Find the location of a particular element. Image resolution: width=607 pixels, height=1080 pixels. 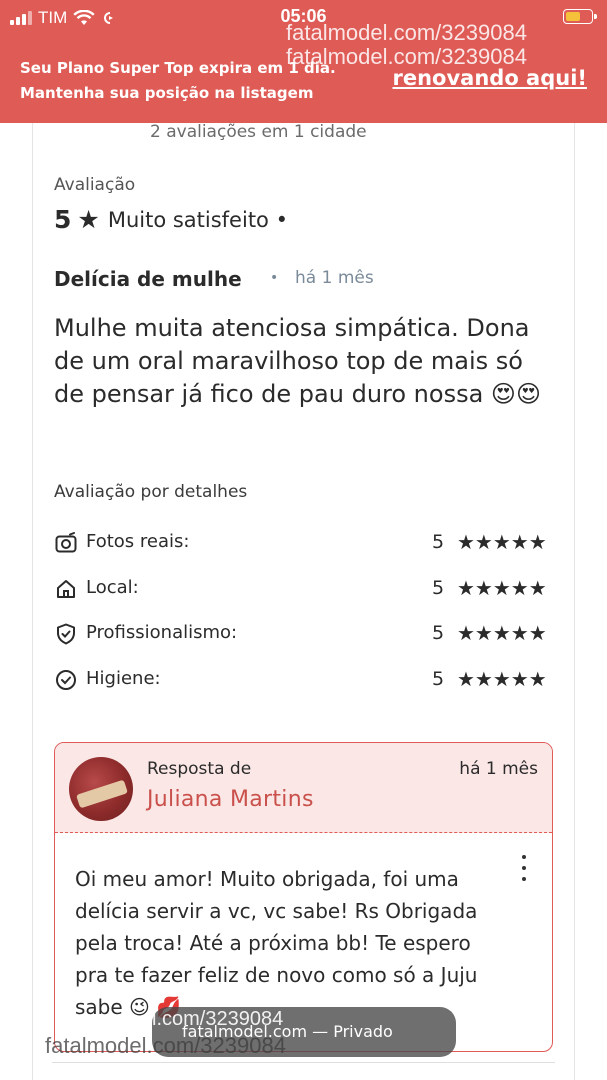

details-title: Avaliação por detalhes is located at coordinates (151, 492).